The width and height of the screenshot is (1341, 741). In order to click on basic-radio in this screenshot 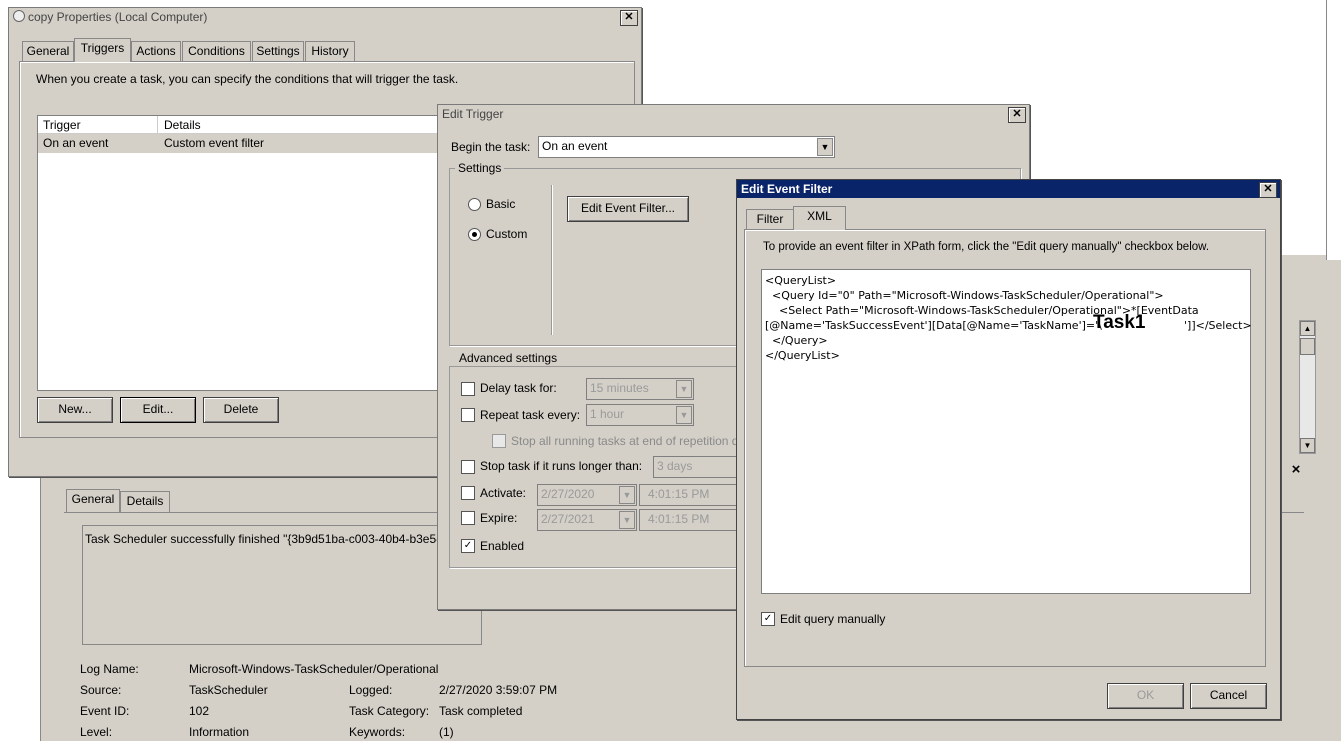, I will do `click(474, 204)`.